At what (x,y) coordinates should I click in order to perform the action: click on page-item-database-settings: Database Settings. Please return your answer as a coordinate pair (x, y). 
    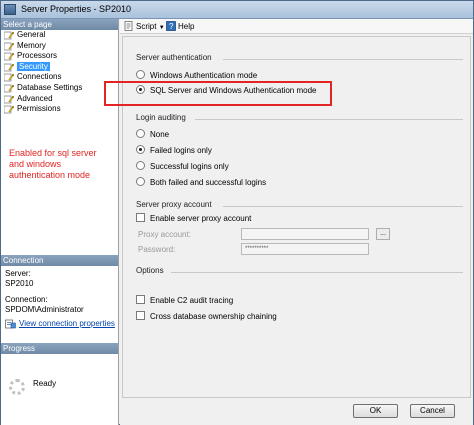
    Looking at the image, I should click on (59, 88).